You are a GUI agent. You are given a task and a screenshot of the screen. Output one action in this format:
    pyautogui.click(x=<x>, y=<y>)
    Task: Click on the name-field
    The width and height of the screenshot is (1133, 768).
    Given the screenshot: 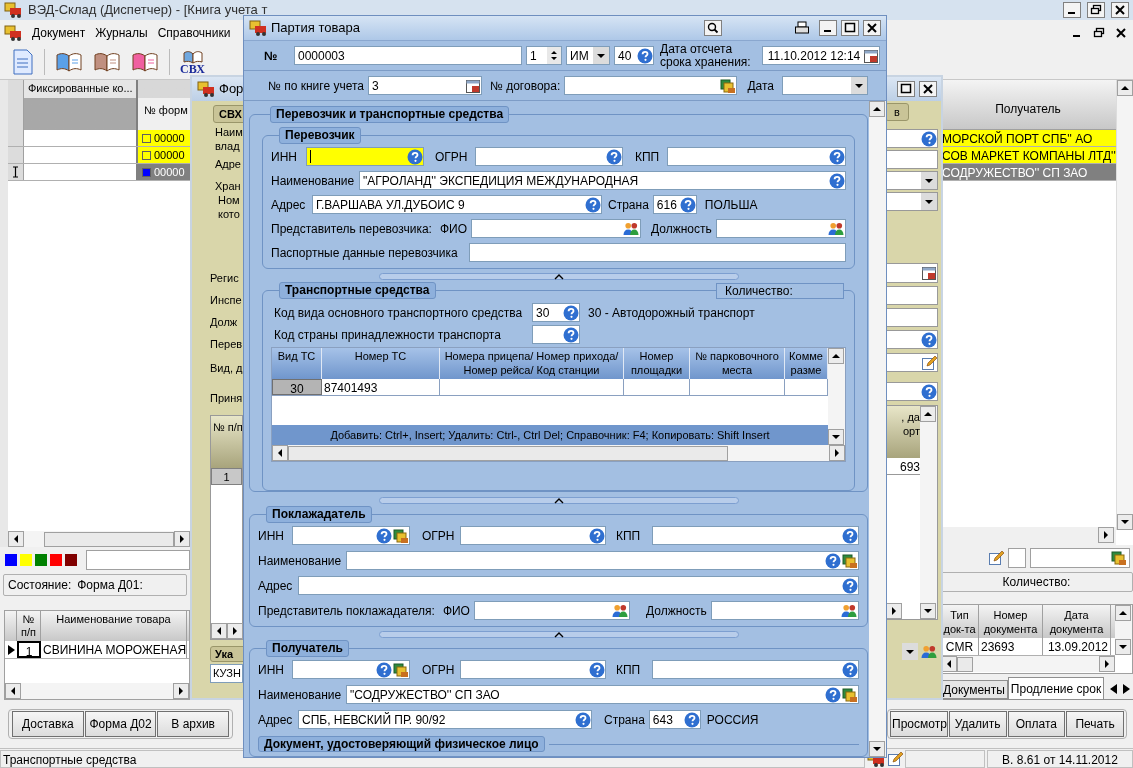 What is the action you would take?
    pyautogui.click(x=602, y=560)
    